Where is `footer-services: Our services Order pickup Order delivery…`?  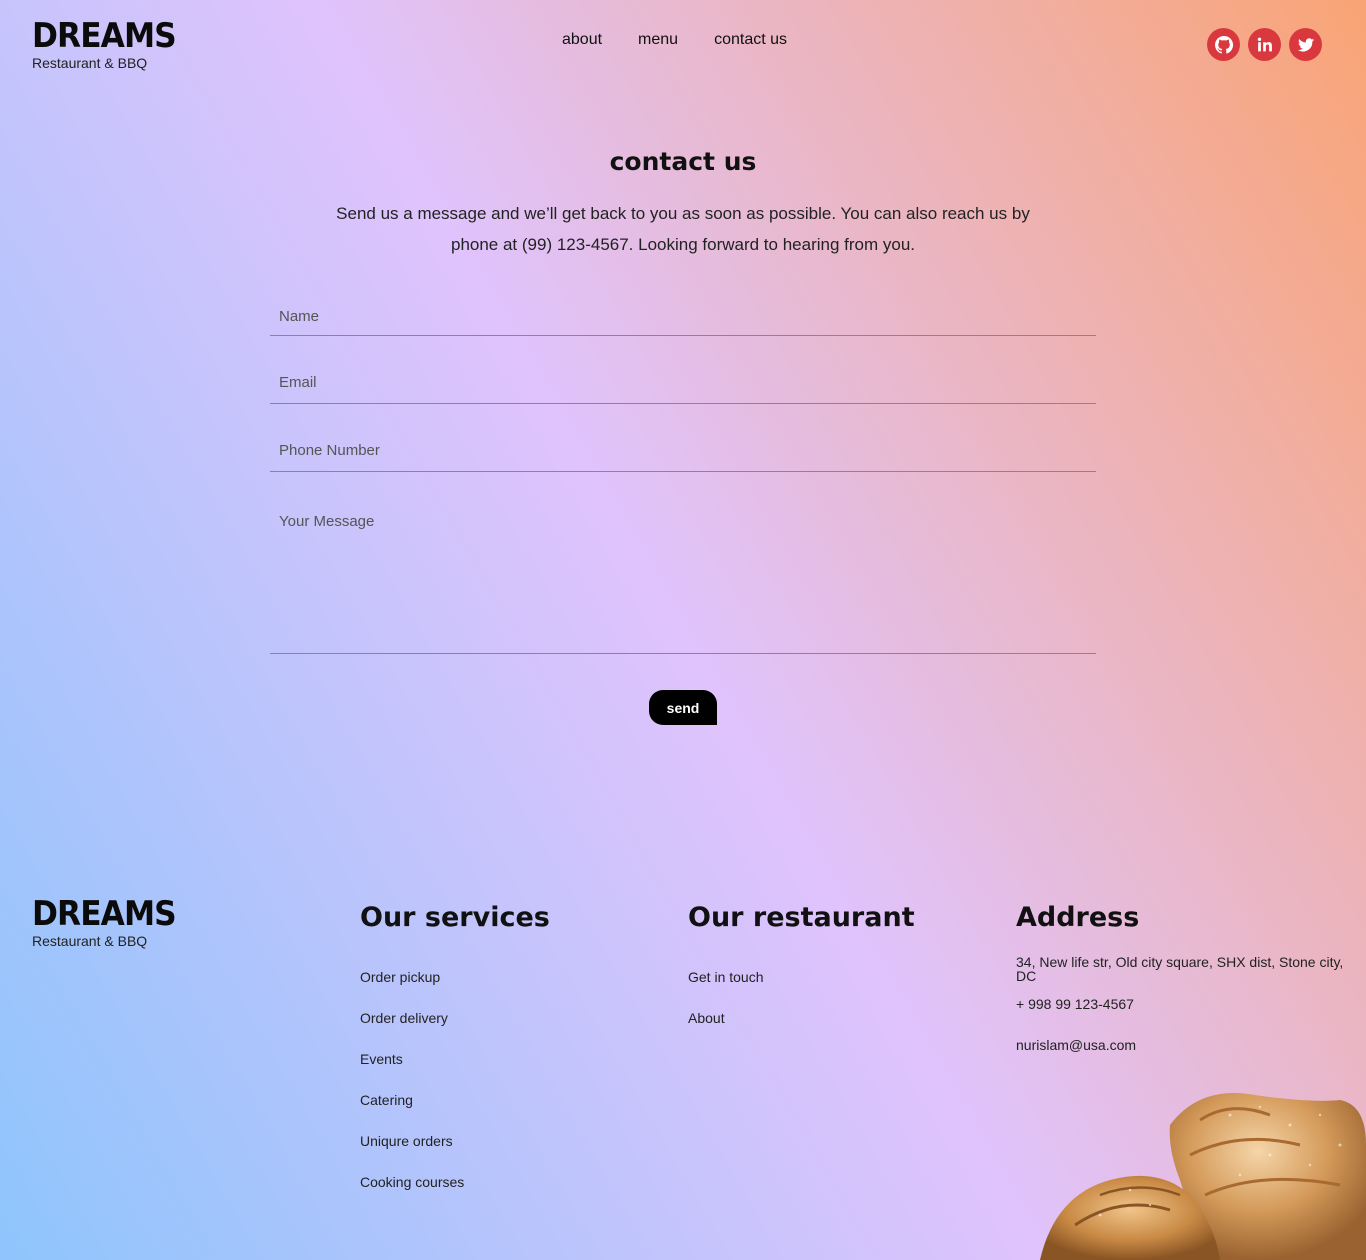
footer-services: Our services Order pickup Order delivery… is located at coordinates (455, 1057).